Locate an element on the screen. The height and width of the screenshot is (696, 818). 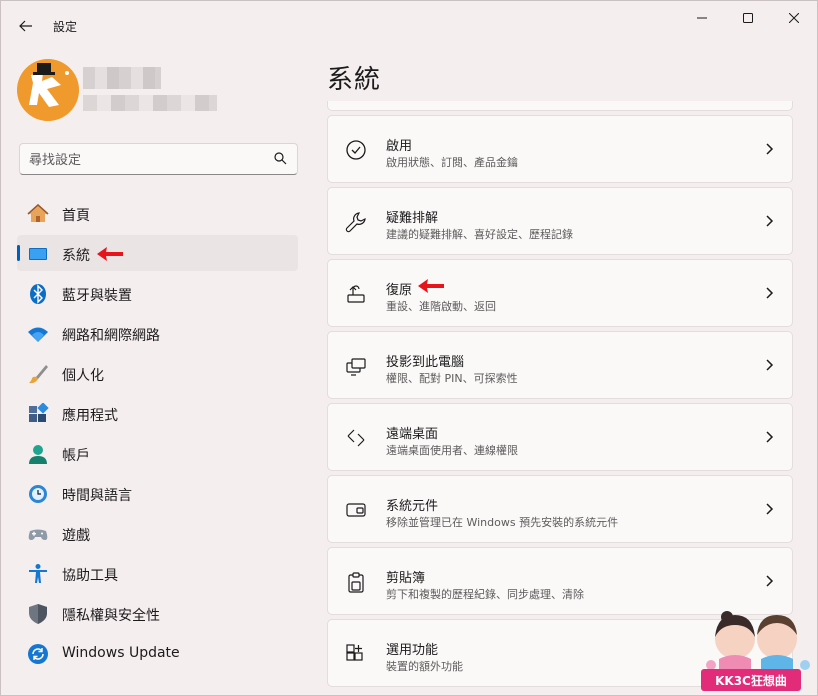
wifi-icon is located at coordinates (38, 334).